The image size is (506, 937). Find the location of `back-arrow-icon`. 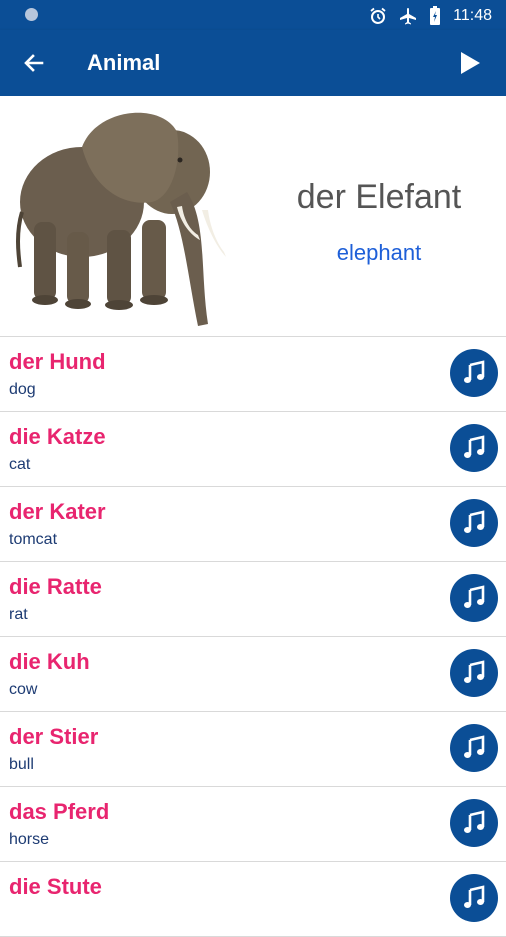

back-arrow-icon is located at coordinates (34, 63).